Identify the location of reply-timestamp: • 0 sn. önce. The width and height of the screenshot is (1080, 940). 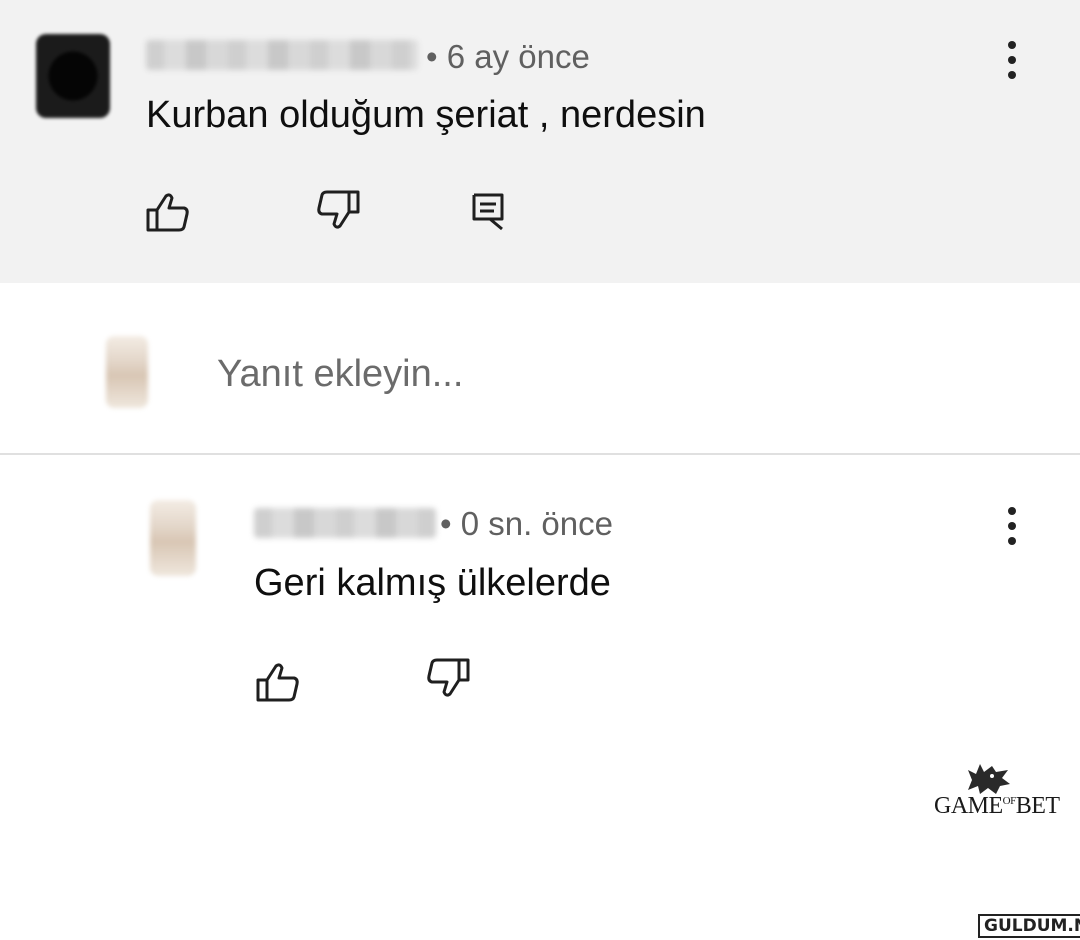
(526, 523).